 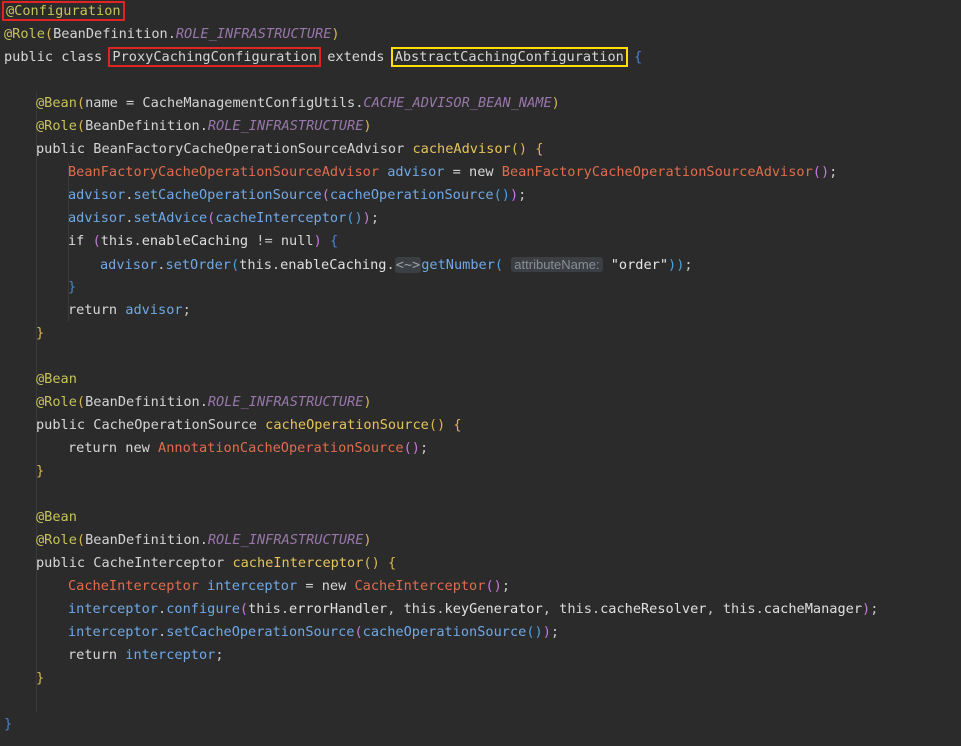 What do you see at coordinates (298, 563) in the screenshot?
I see `method-declaration: cacheInterceptor` at bounding box center [298, 563].